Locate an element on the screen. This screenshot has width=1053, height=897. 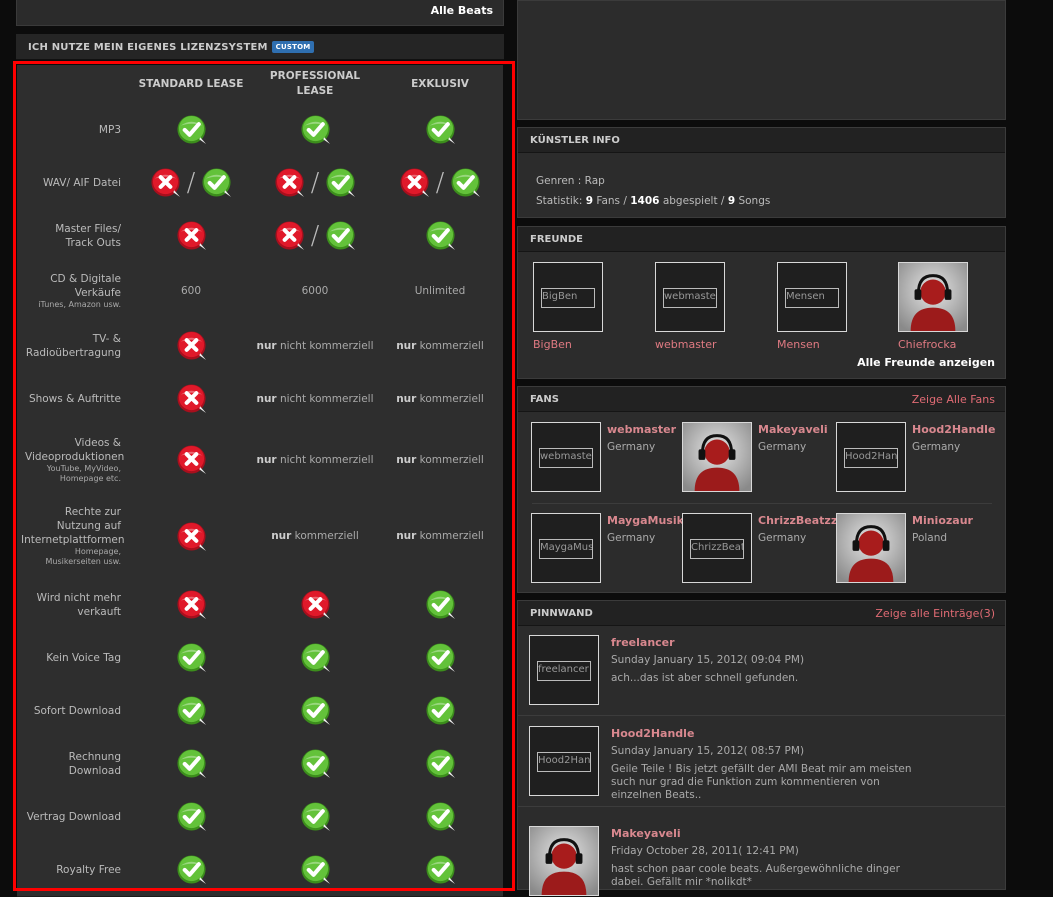
wall-avatar: Hood2Handle is located at coordinates (564, 761).